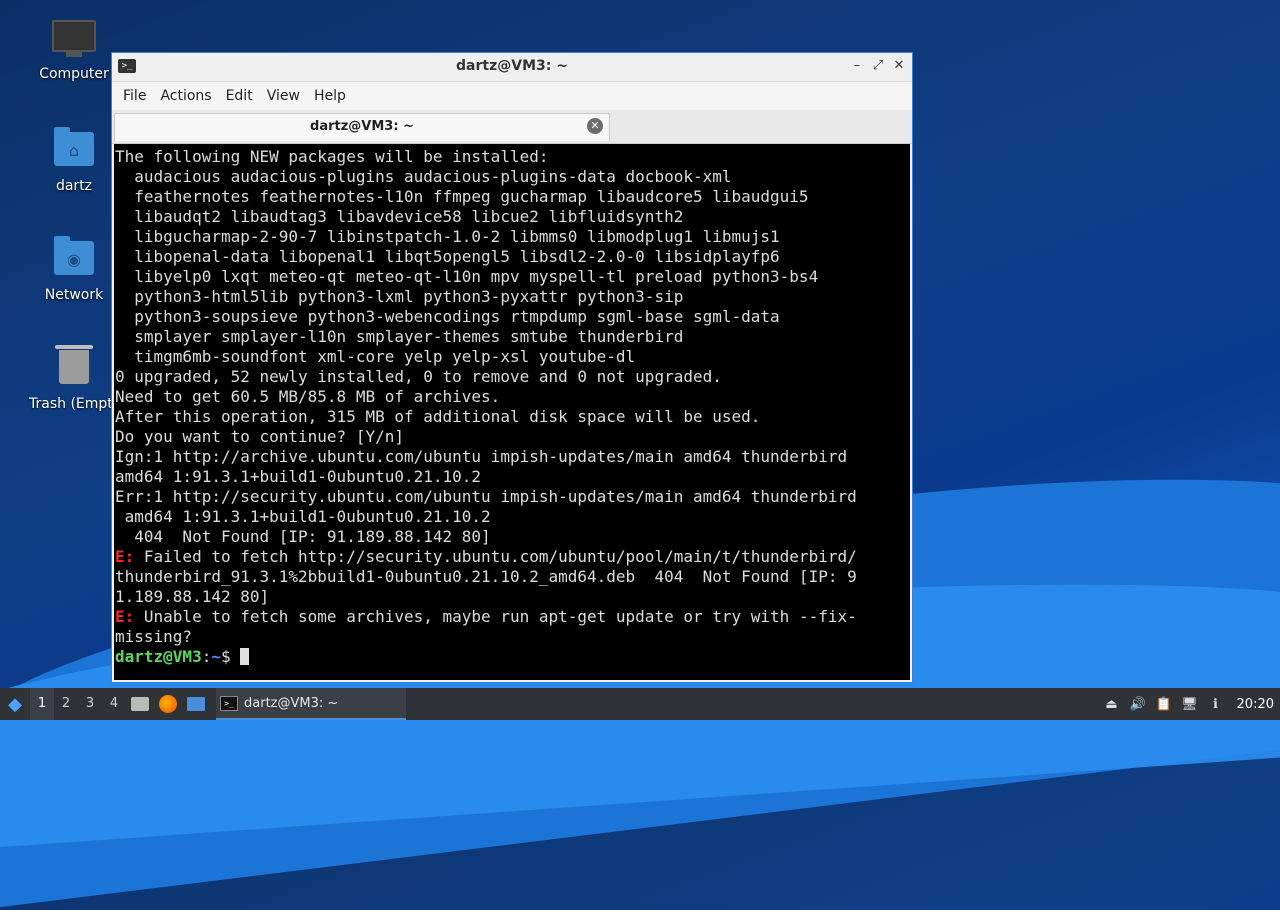 This screenshot has height=910, width=1280. Describe the element at coordinates (245, 656) in the screenshot. I see `text-cursor` at that location.